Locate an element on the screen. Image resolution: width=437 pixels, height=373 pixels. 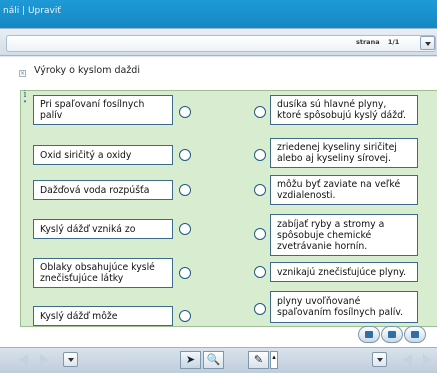
solution-icon is located at coordinates (415, 334).